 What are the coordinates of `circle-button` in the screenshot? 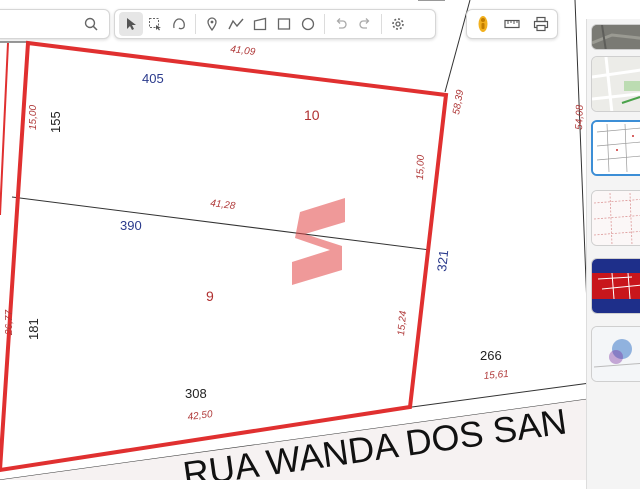 It's located at (308, 24).